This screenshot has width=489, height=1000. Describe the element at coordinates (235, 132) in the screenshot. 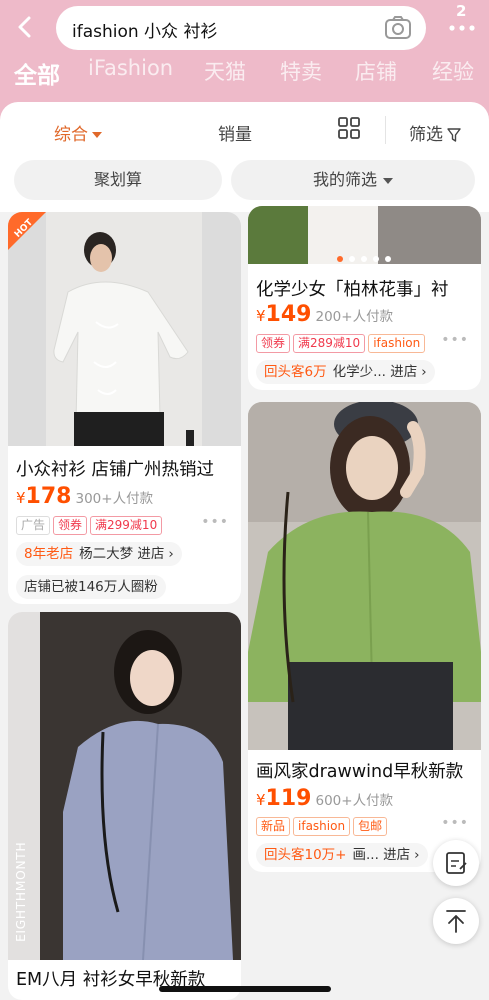

I see `sort-sales: 销量` at that location.